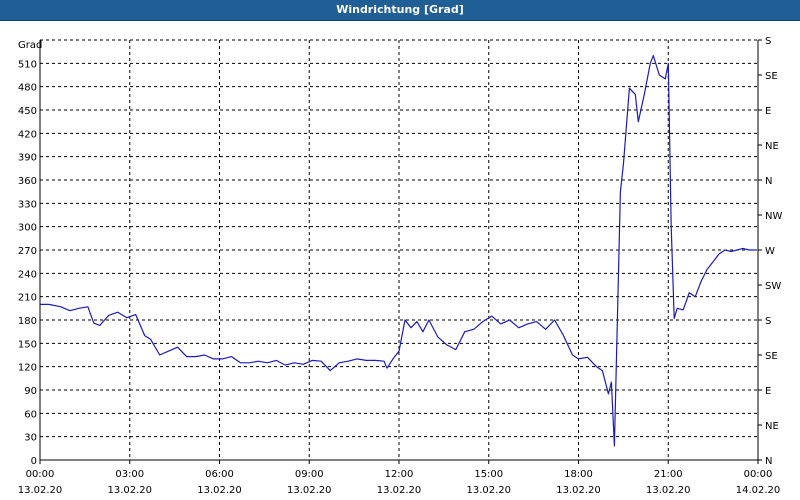 This screenshot has height=500, width=800. I want to click on y2-tick-label: SW, so click(773, 286).